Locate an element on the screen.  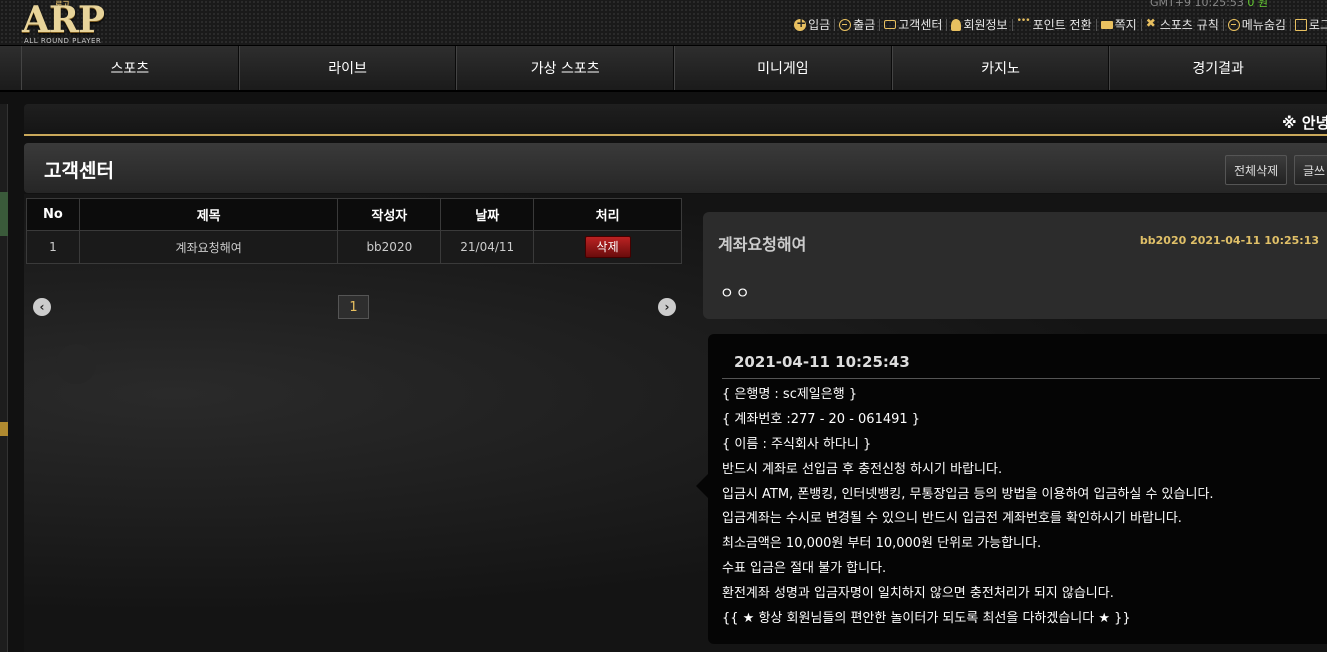
notice-text: ※ 안녕 is located at coordinates (1304, 123).